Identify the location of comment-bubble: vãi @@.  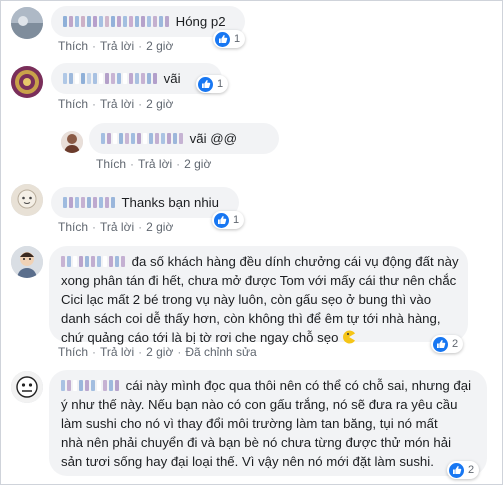
(184, 138).